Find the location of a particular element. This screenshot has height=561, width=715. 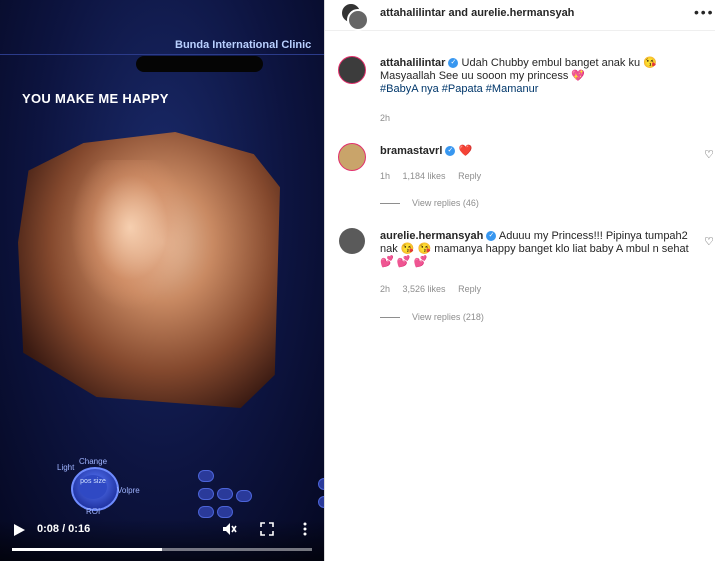

caption-hashtags: #BabyA nya #Papata #Mamanur is located at coordinates (459, 89).